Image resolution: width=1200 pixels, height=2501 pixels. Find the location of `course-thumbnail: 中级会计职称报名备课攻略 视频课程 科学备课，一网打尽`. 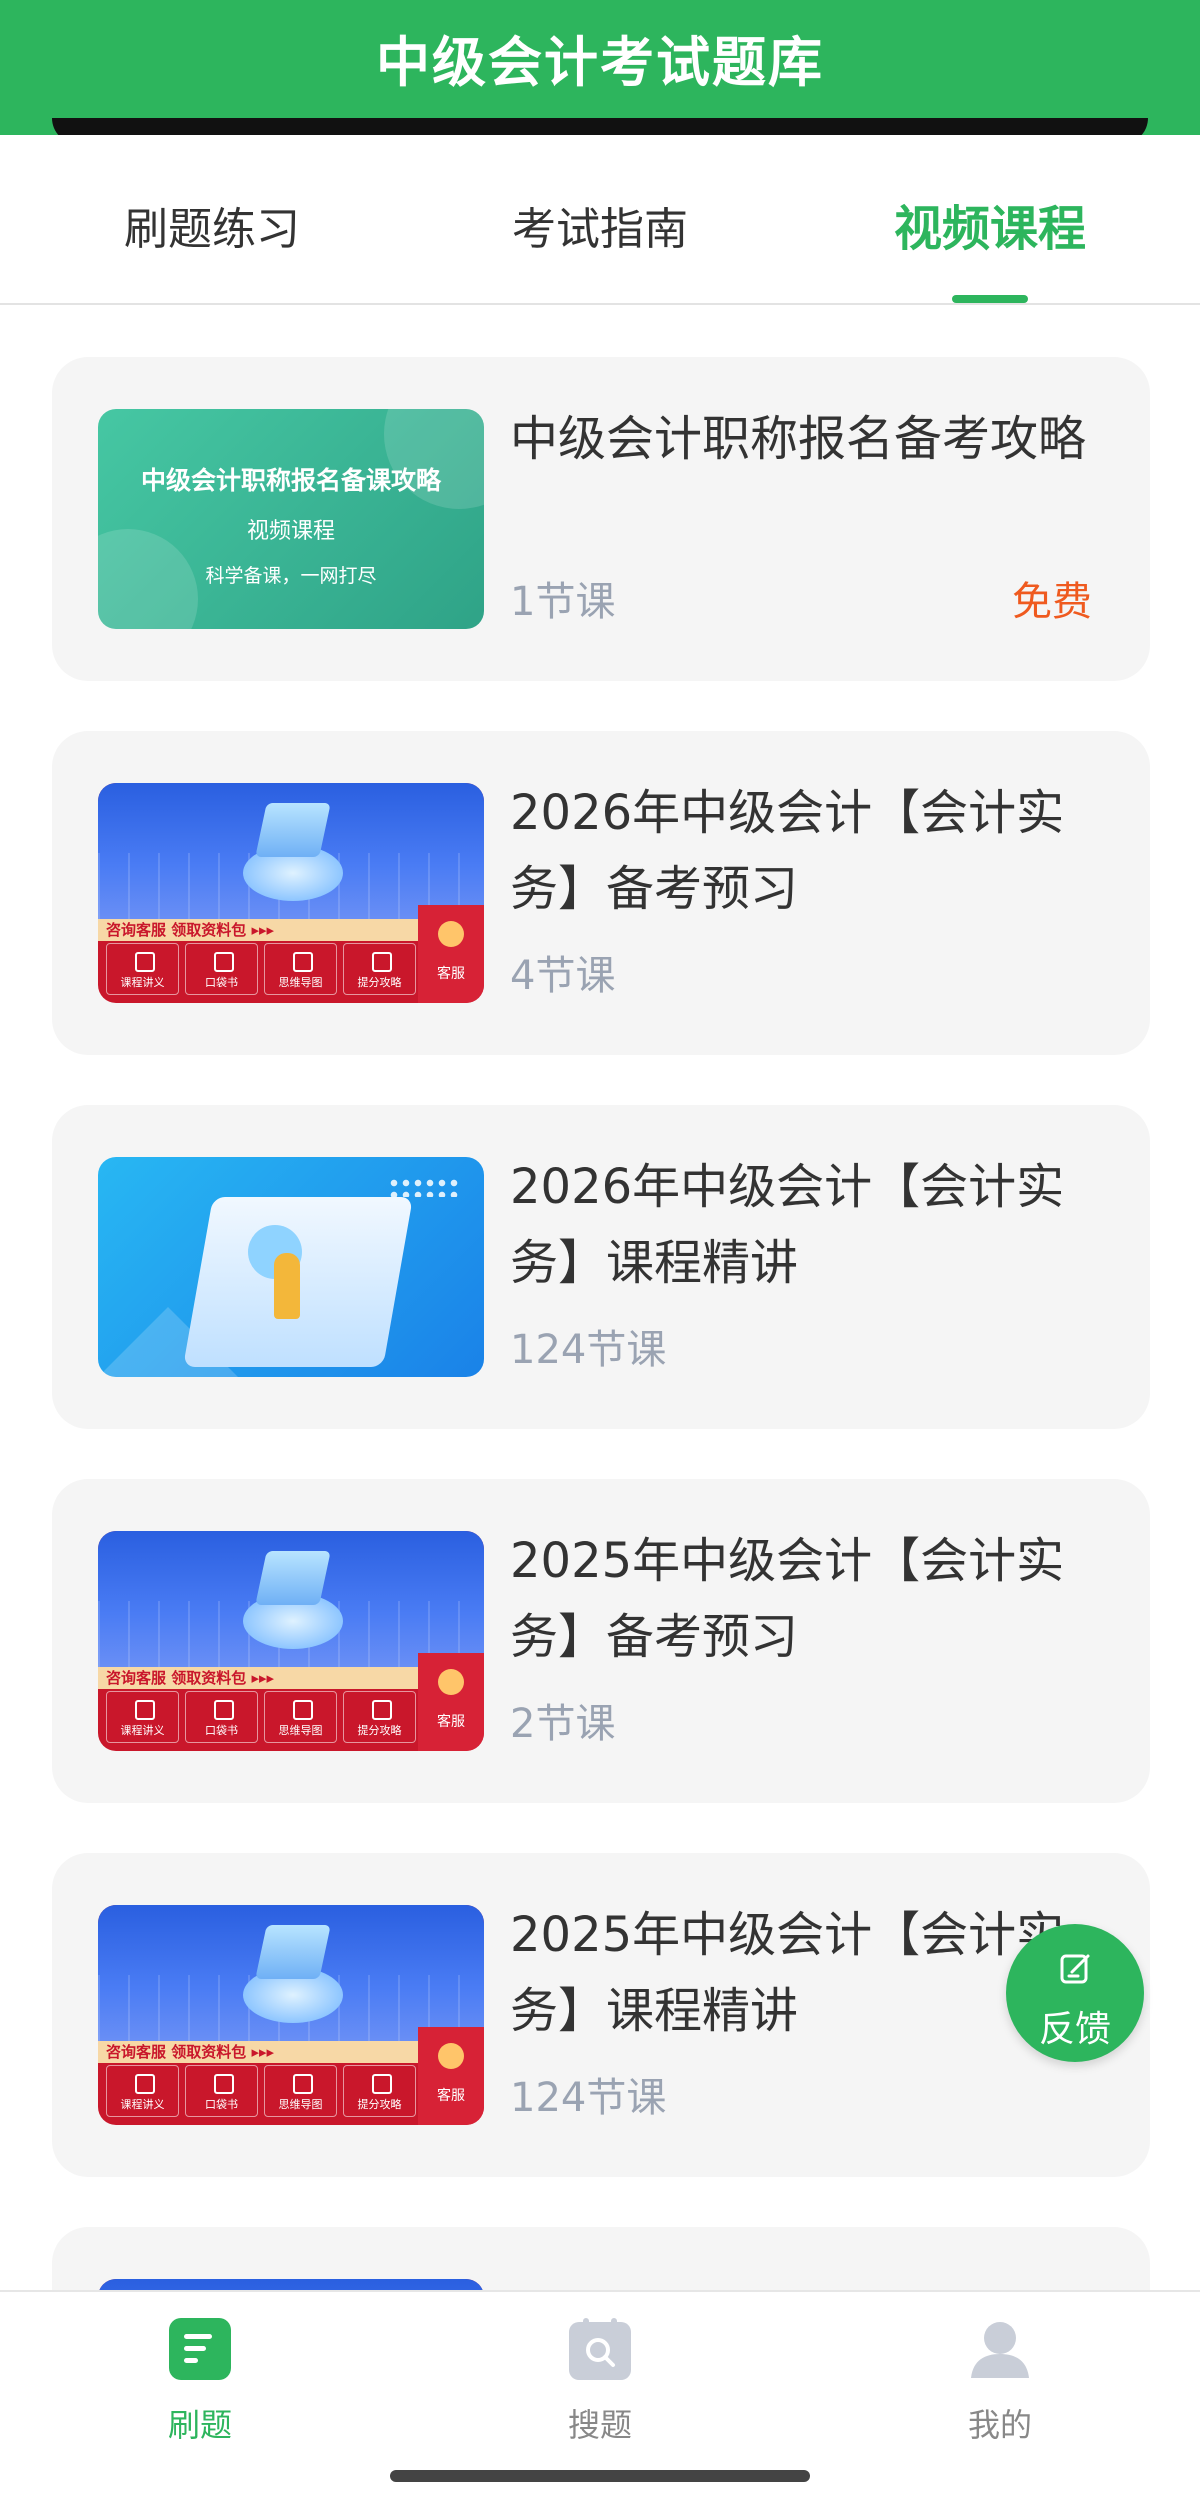

course-thumbnail: 中级会计职称报名备课攻略 视频课程 科学备课，一网打尽 is located at coordinates (291, 519).